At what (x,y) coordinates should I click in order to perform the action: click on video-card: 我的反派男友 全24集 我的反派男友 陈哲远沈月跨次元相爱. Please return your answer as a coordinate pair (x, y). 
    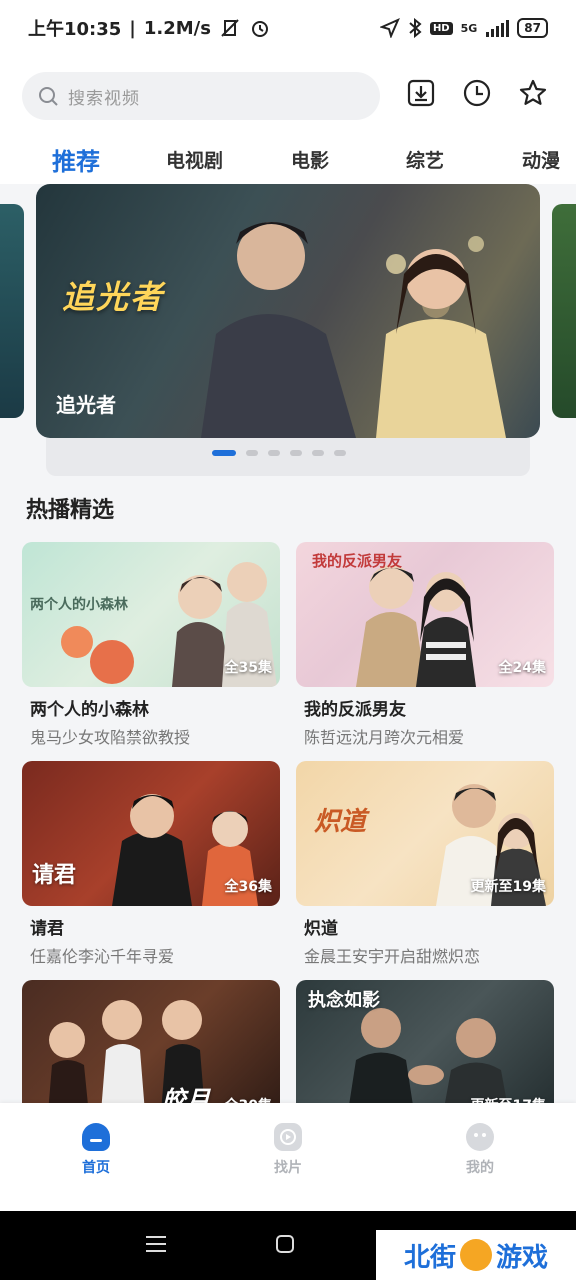
    Looking at the image, I should click on (425, 645).